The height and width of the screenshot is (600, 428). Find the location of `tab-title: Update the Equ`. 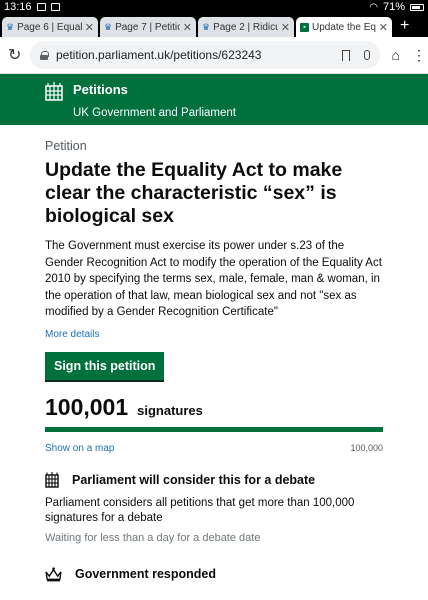

tab-title: Update the Equ is located at coordinates (344, 27).